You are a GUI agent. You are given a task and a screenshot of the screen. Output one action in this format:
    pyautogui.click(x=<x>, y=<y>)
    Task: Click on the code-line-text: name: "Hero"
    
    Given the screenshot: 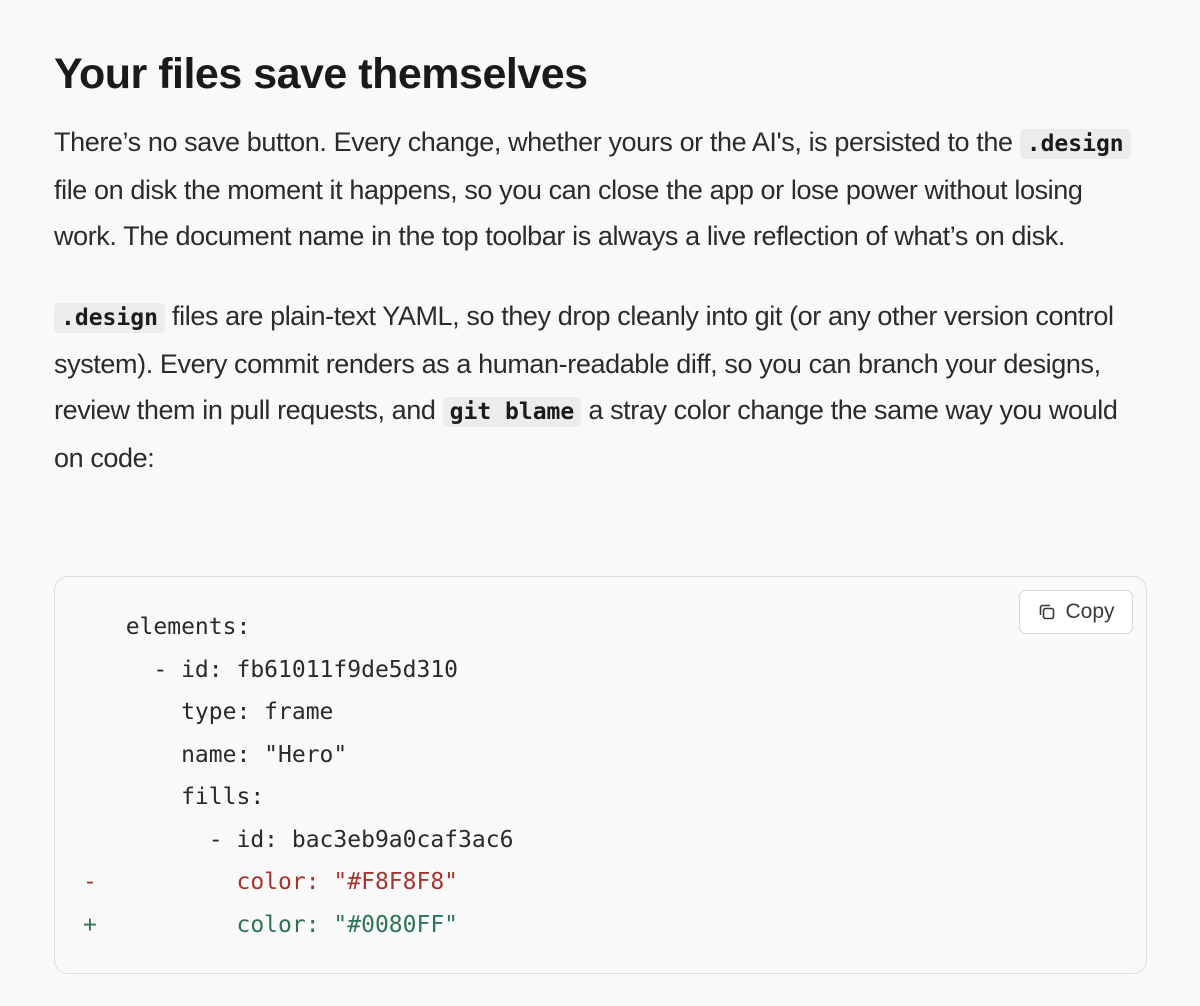 What is the action you would take?
    pyautogui.click(x=223, y=754)
    